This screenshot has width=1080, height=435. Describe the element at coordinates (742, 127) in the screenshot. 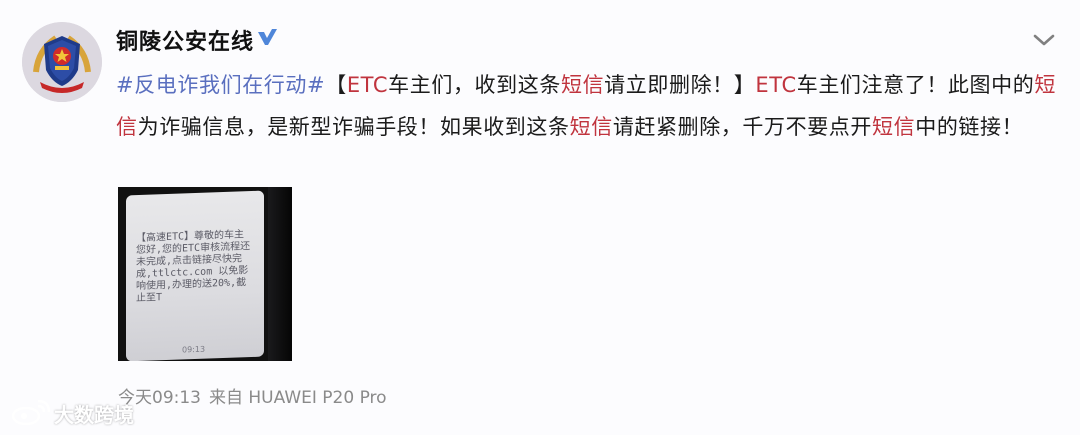

I see `post-text-segment: 请赶紧删除，千万不要点开` at that location.